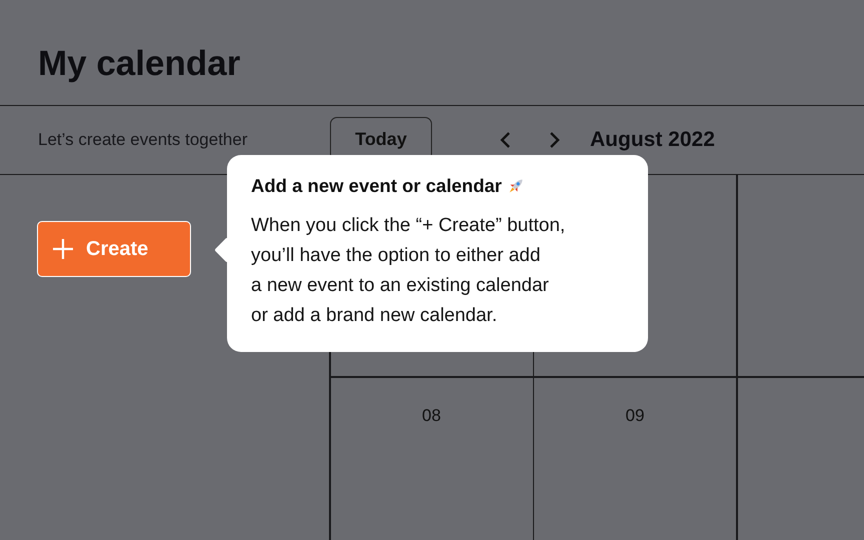 The height and width of the screenshot is (540, 864). Describe the element at coordinates (143, 140) in the screenshot. I see `subtitle: Let’s create events together` at that location.